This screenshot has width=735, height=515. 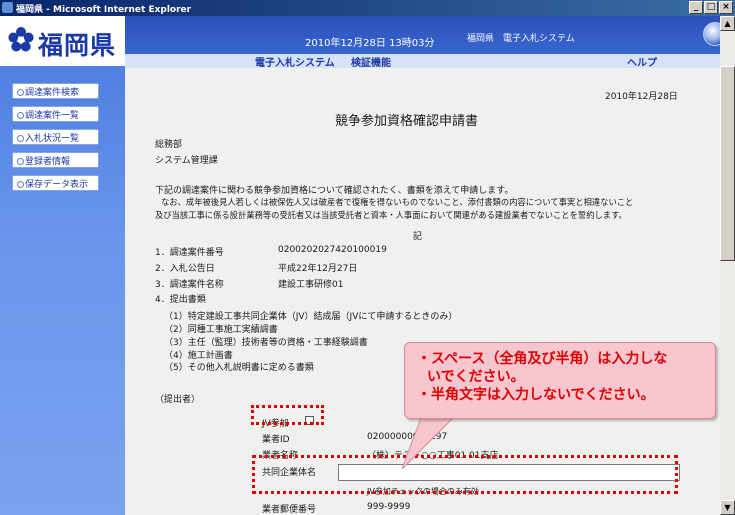 What do you see at coordinates (370, 43) in the screenshot?
I see `header-datetime: 2010年12月28日 13時03分` at bounding box center [370, 43].